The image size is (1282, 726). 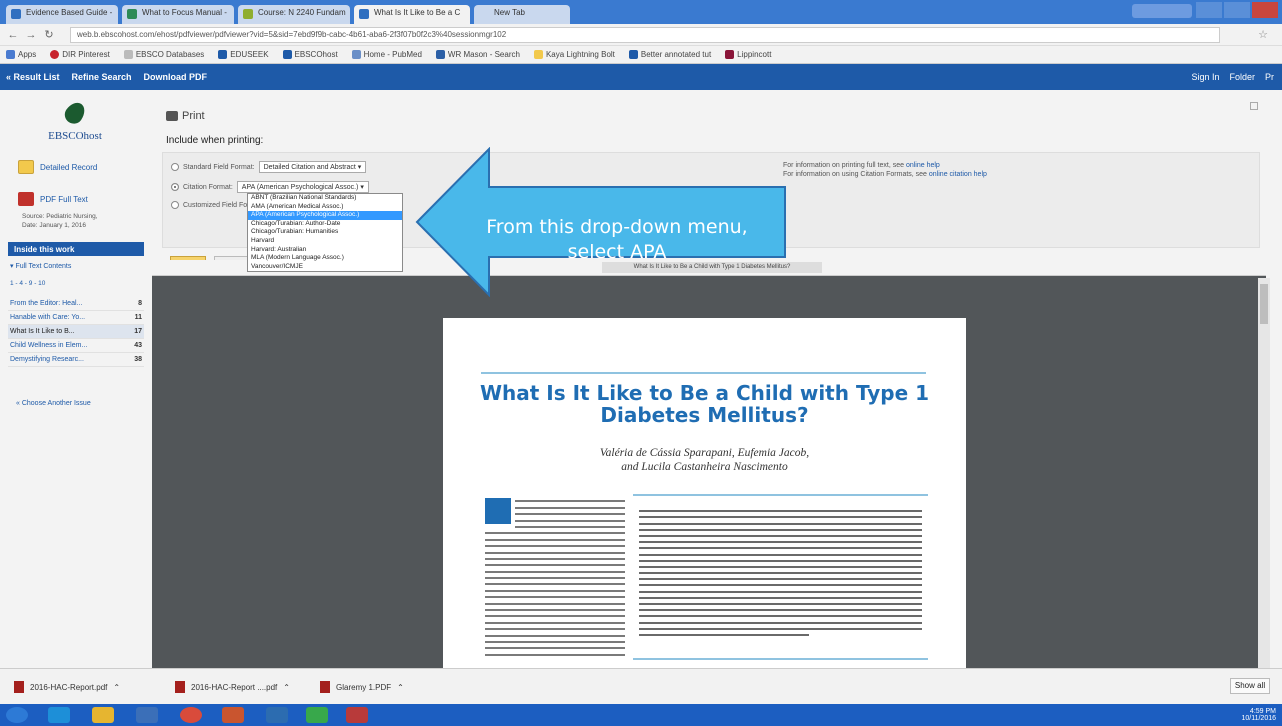 What do you see at coordinates (248, 14) in the screenshot?
I see `tab-favicon-icon` at bounding box center [248, 14].